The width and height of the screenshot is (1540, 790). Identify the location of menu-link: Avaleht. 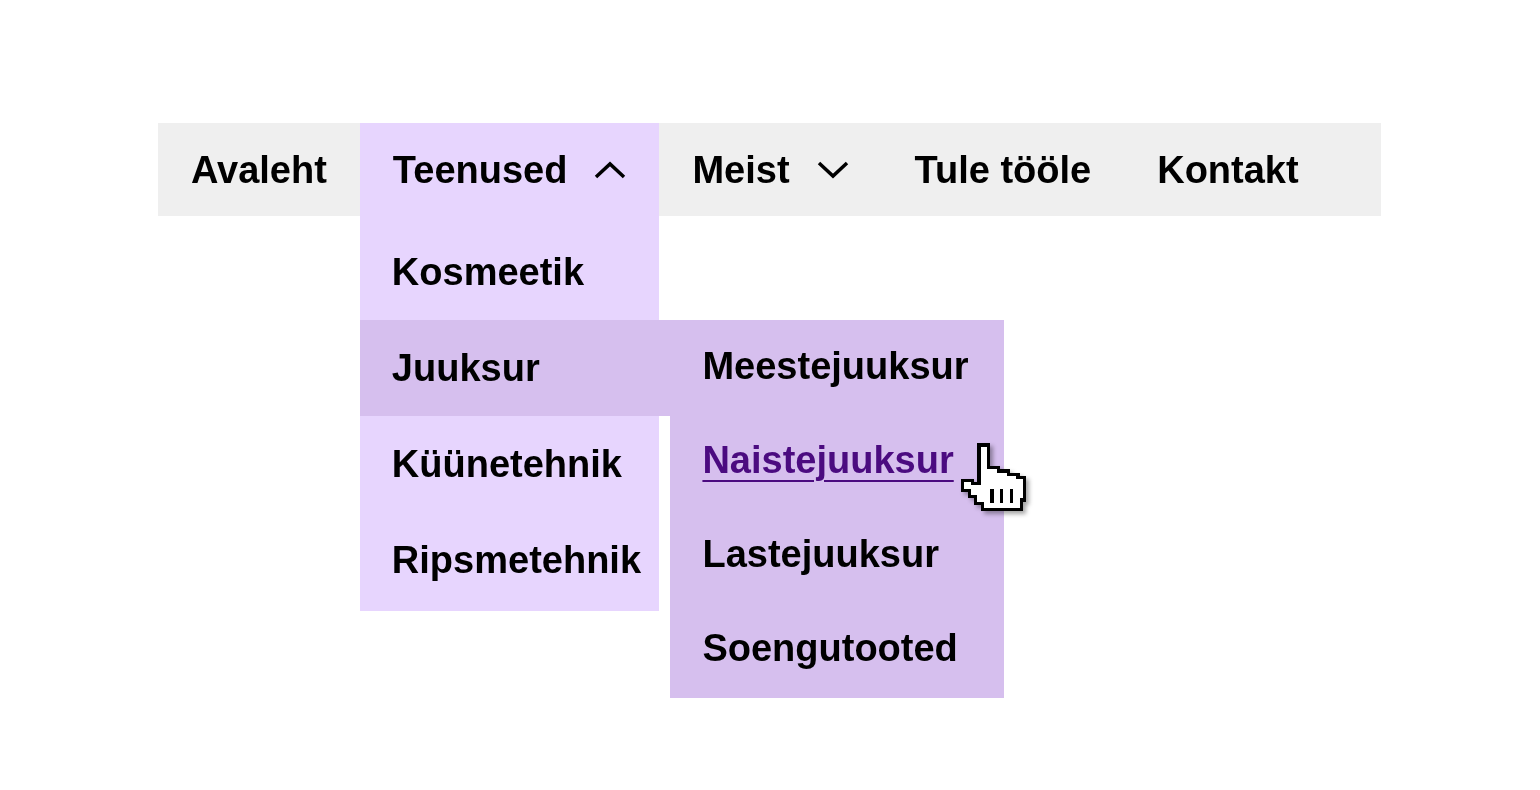
(259, 169).